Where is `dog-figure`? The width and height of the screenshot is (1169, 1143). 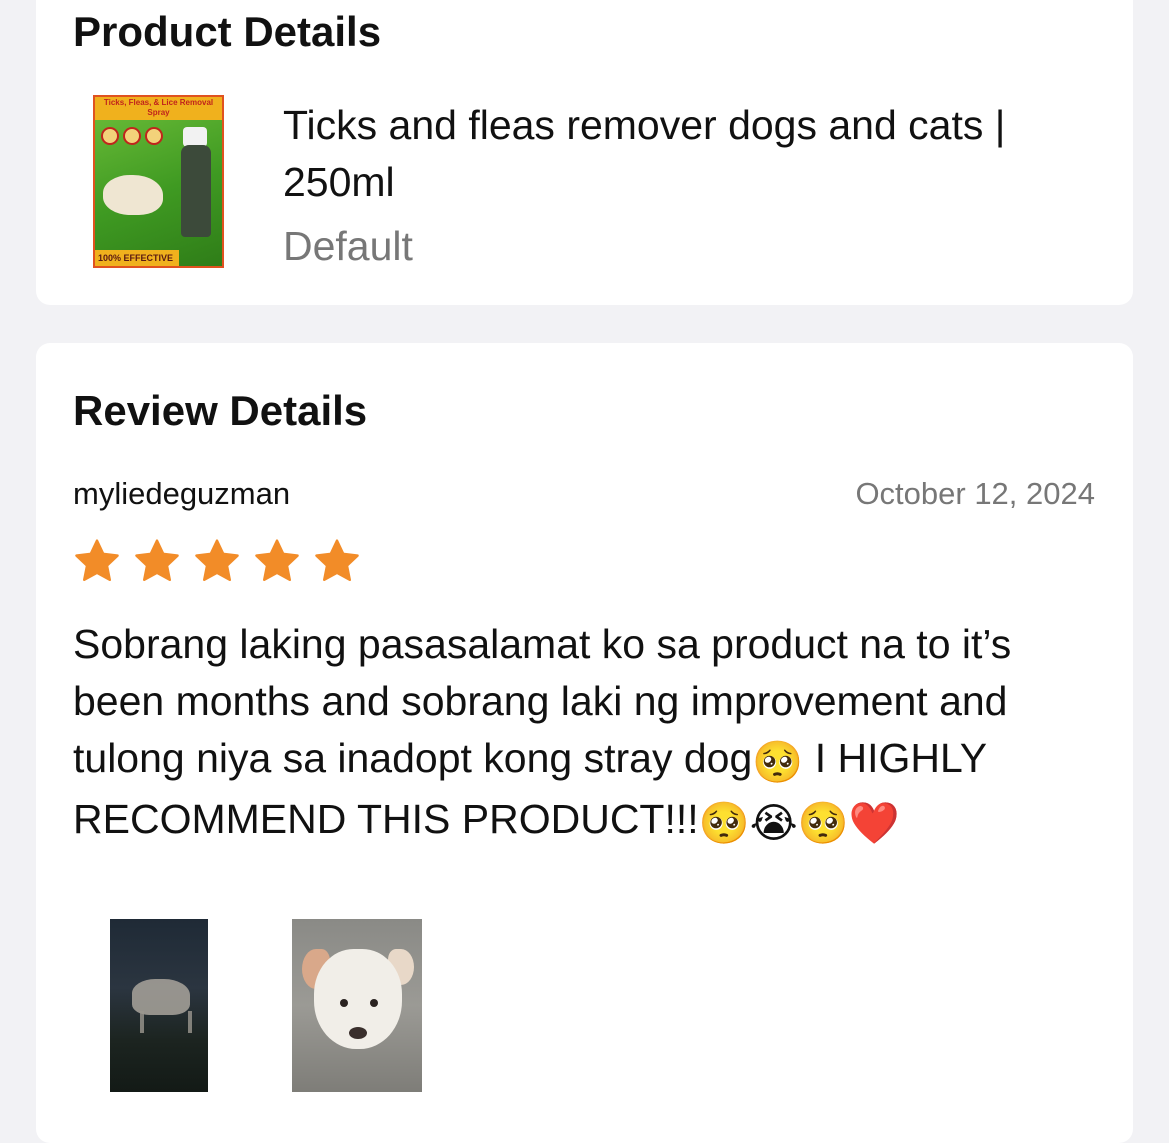
dog-figure is located at coordinates (161, 997).